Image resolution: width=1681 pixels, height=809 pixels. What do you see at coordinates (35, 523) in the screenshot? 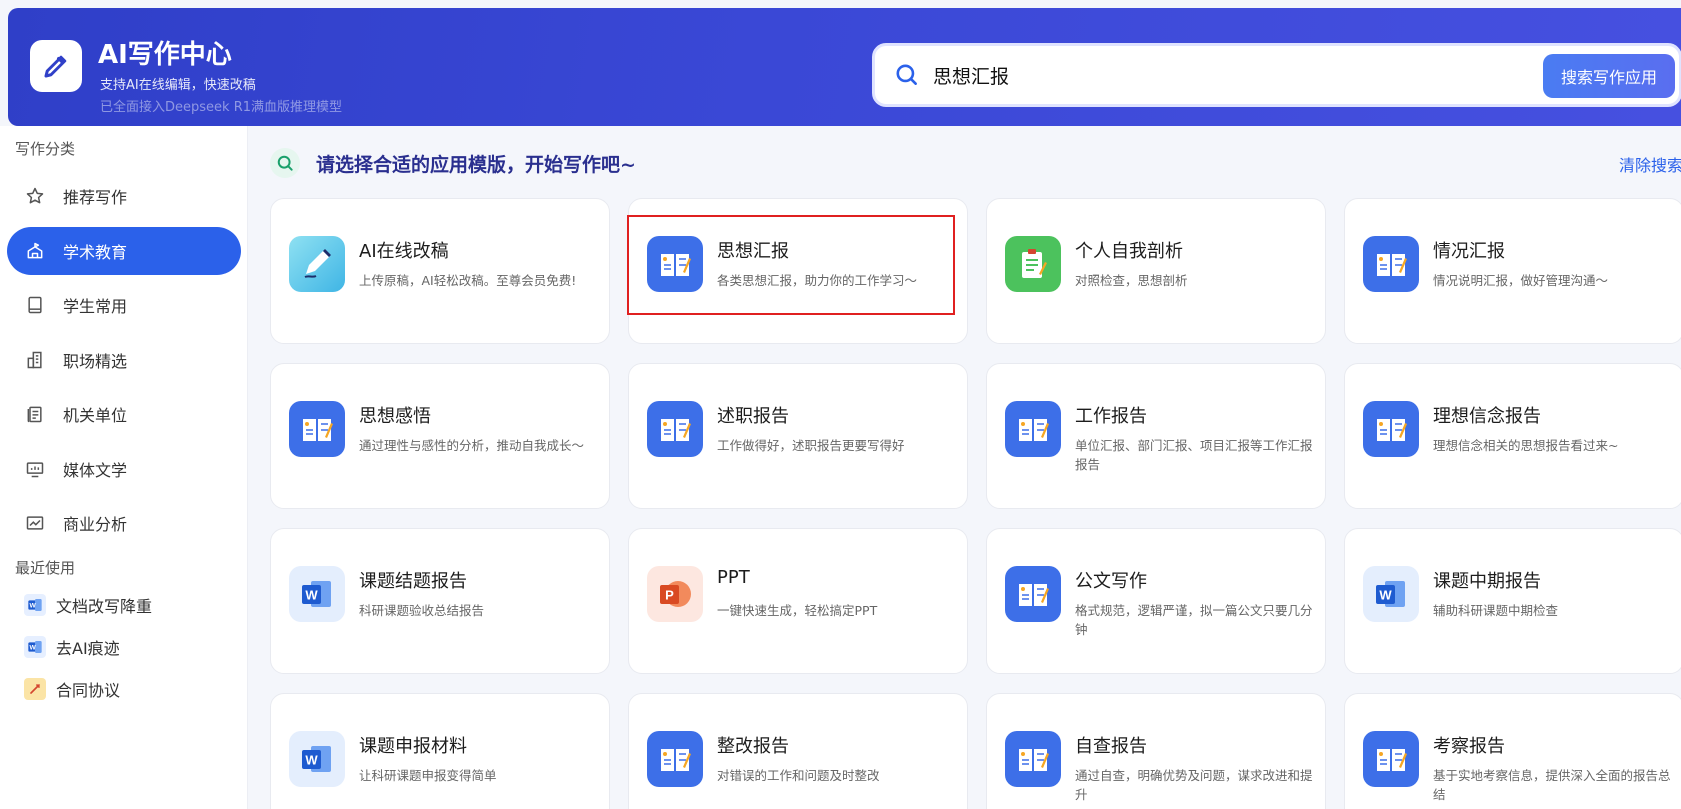
I see `chart-icon` at bounding box center [35, 523].